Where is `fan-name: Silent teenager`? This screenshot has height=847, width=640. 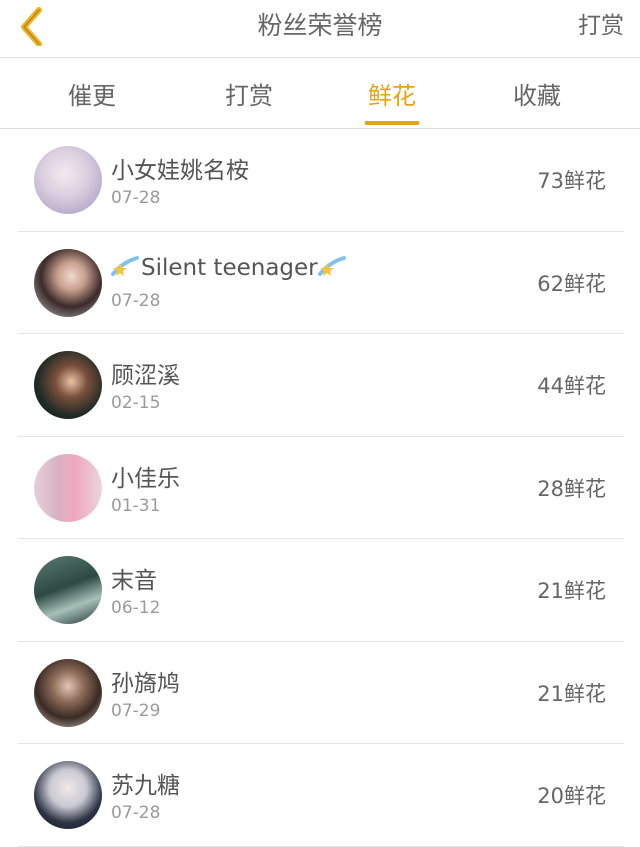
fan-name: Silent teenager is located at coordinates (229, 267).